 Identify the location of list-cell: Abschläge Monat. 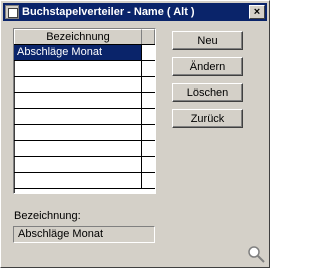
(78, 52).